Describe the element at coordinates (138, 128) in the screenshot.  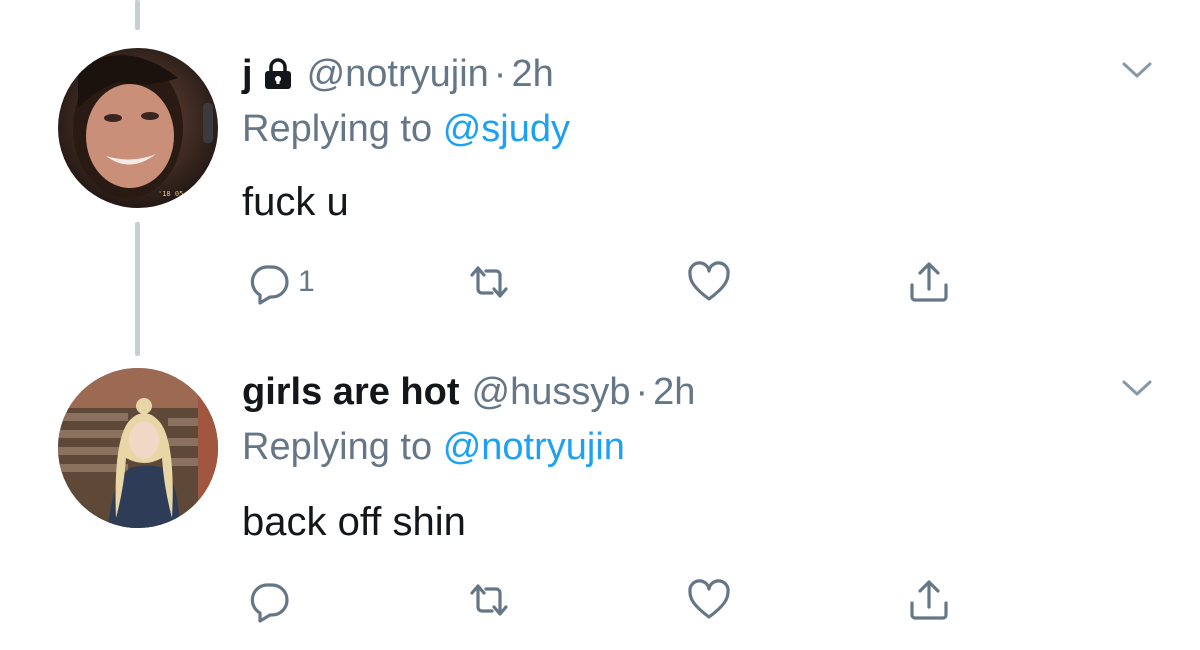
I see `avatar: '18 05` at that location.